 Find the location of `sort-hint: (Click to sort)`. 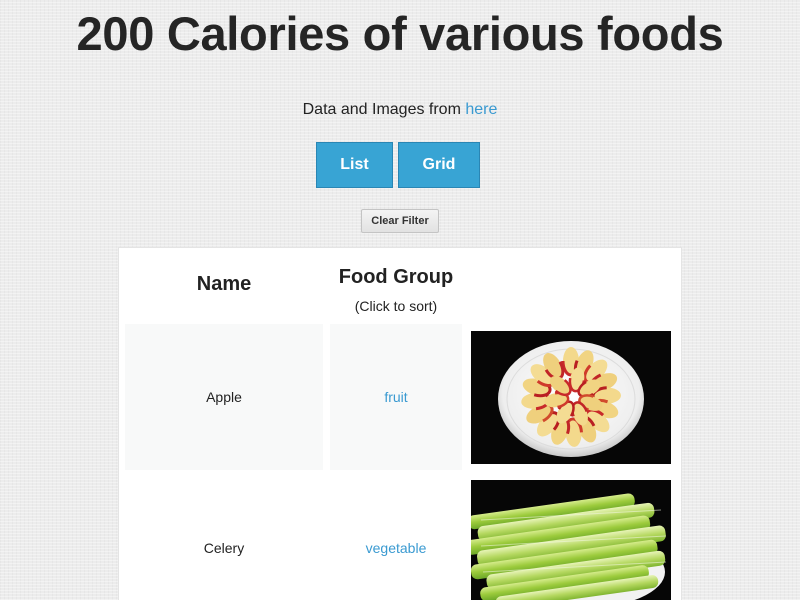

sort-hint: (Click to sort) is located at coordinates (396, 306).